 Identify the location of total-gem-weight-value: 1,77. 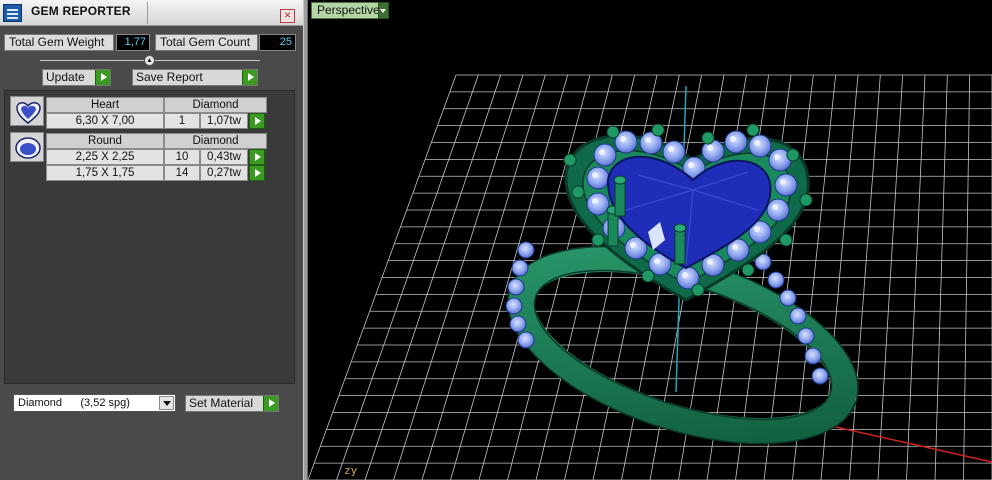
(133, 42).